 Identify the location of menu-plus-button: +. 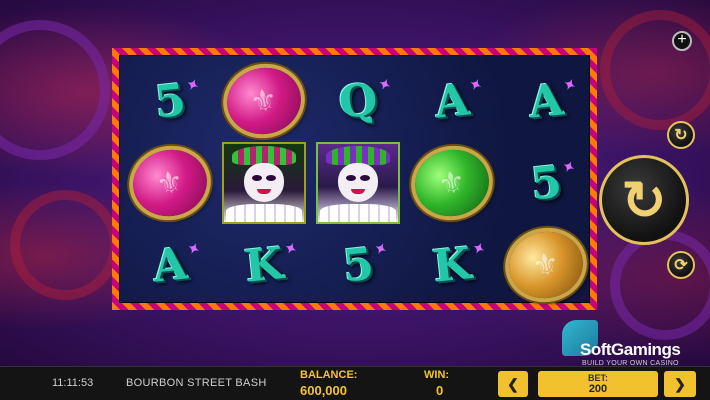
(682, 41).